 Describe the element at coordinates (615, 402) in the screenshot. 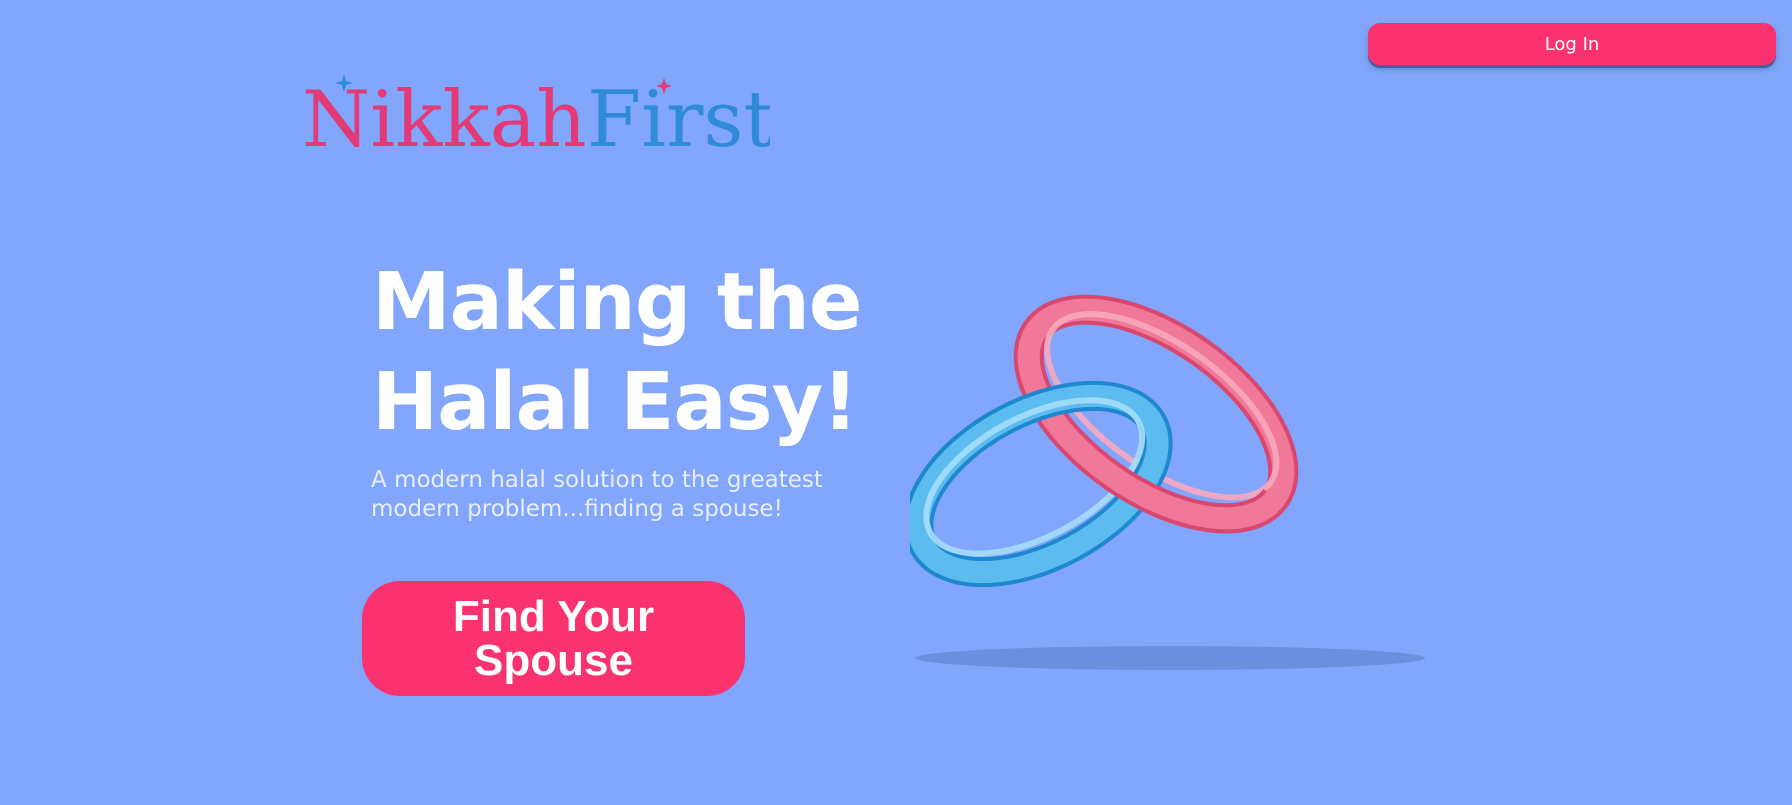

I see `headline-line-2: Halal Easy!` at that location.